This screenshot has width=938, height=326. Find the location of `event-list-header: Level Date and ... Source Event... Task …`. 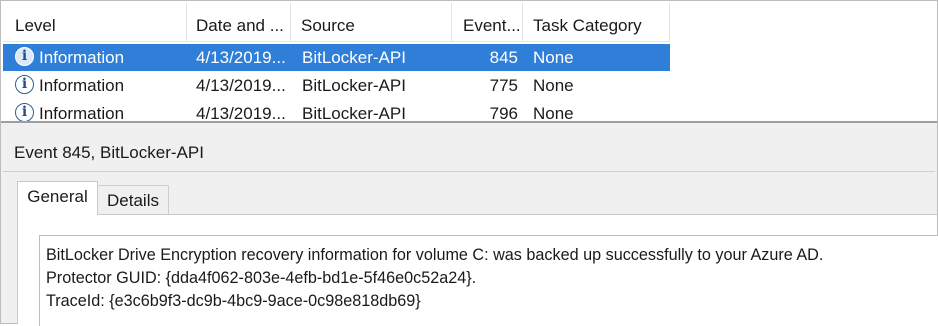

event-list-header: Level Date and ... Source Event... Task … is located at coordinates (336, 22).